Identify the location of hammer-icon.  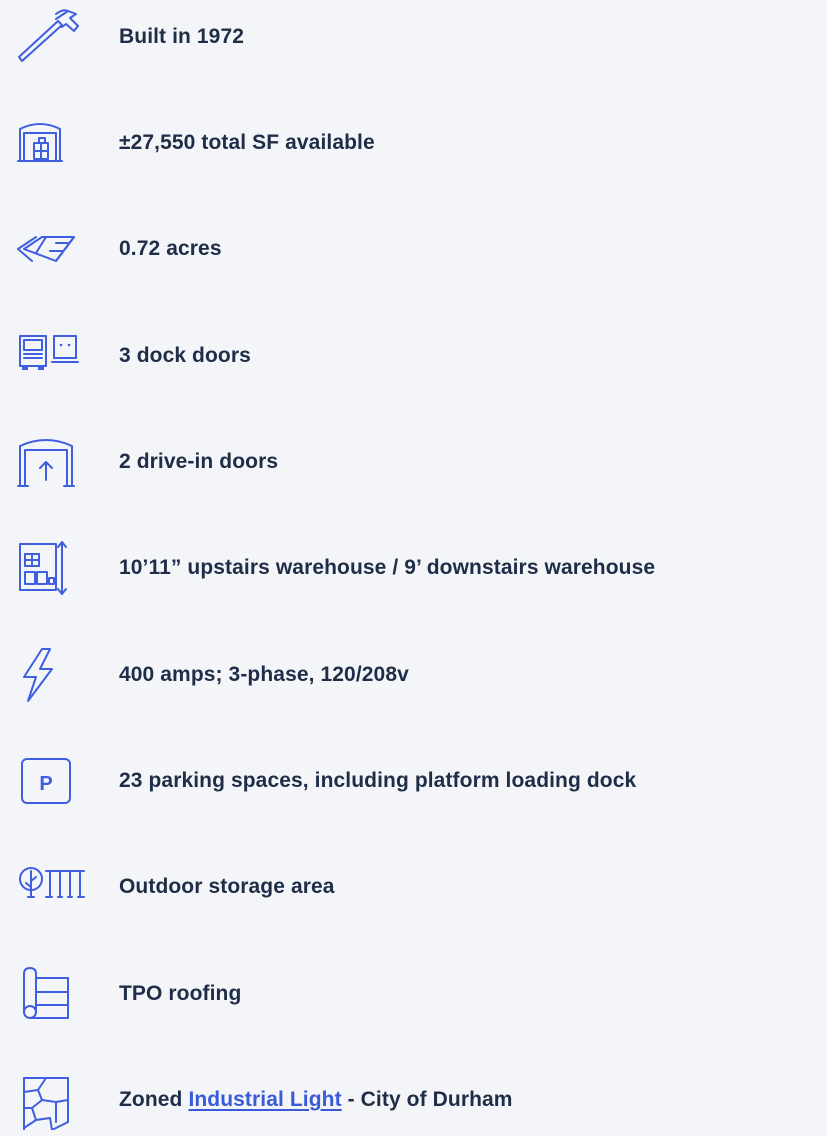
(52, 37).